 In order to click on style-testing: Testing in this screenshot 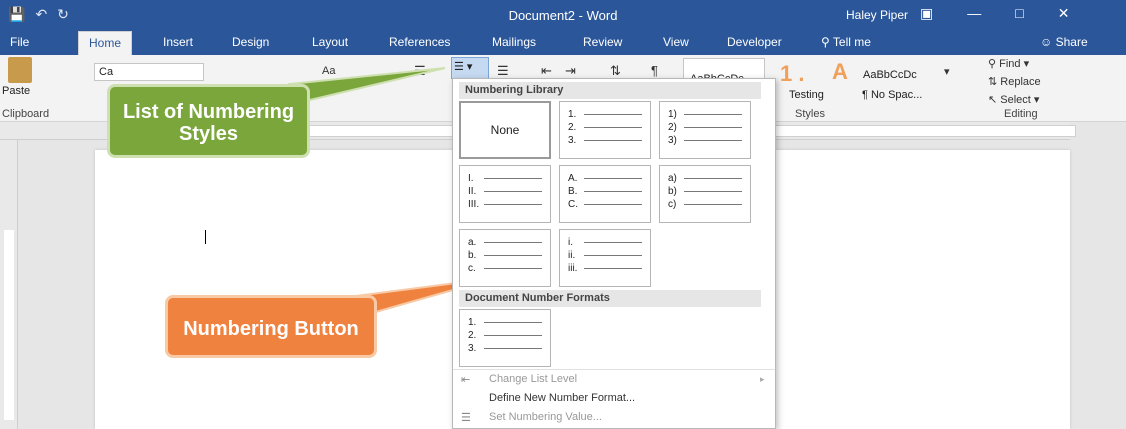, I will do `click(806, 95)`.